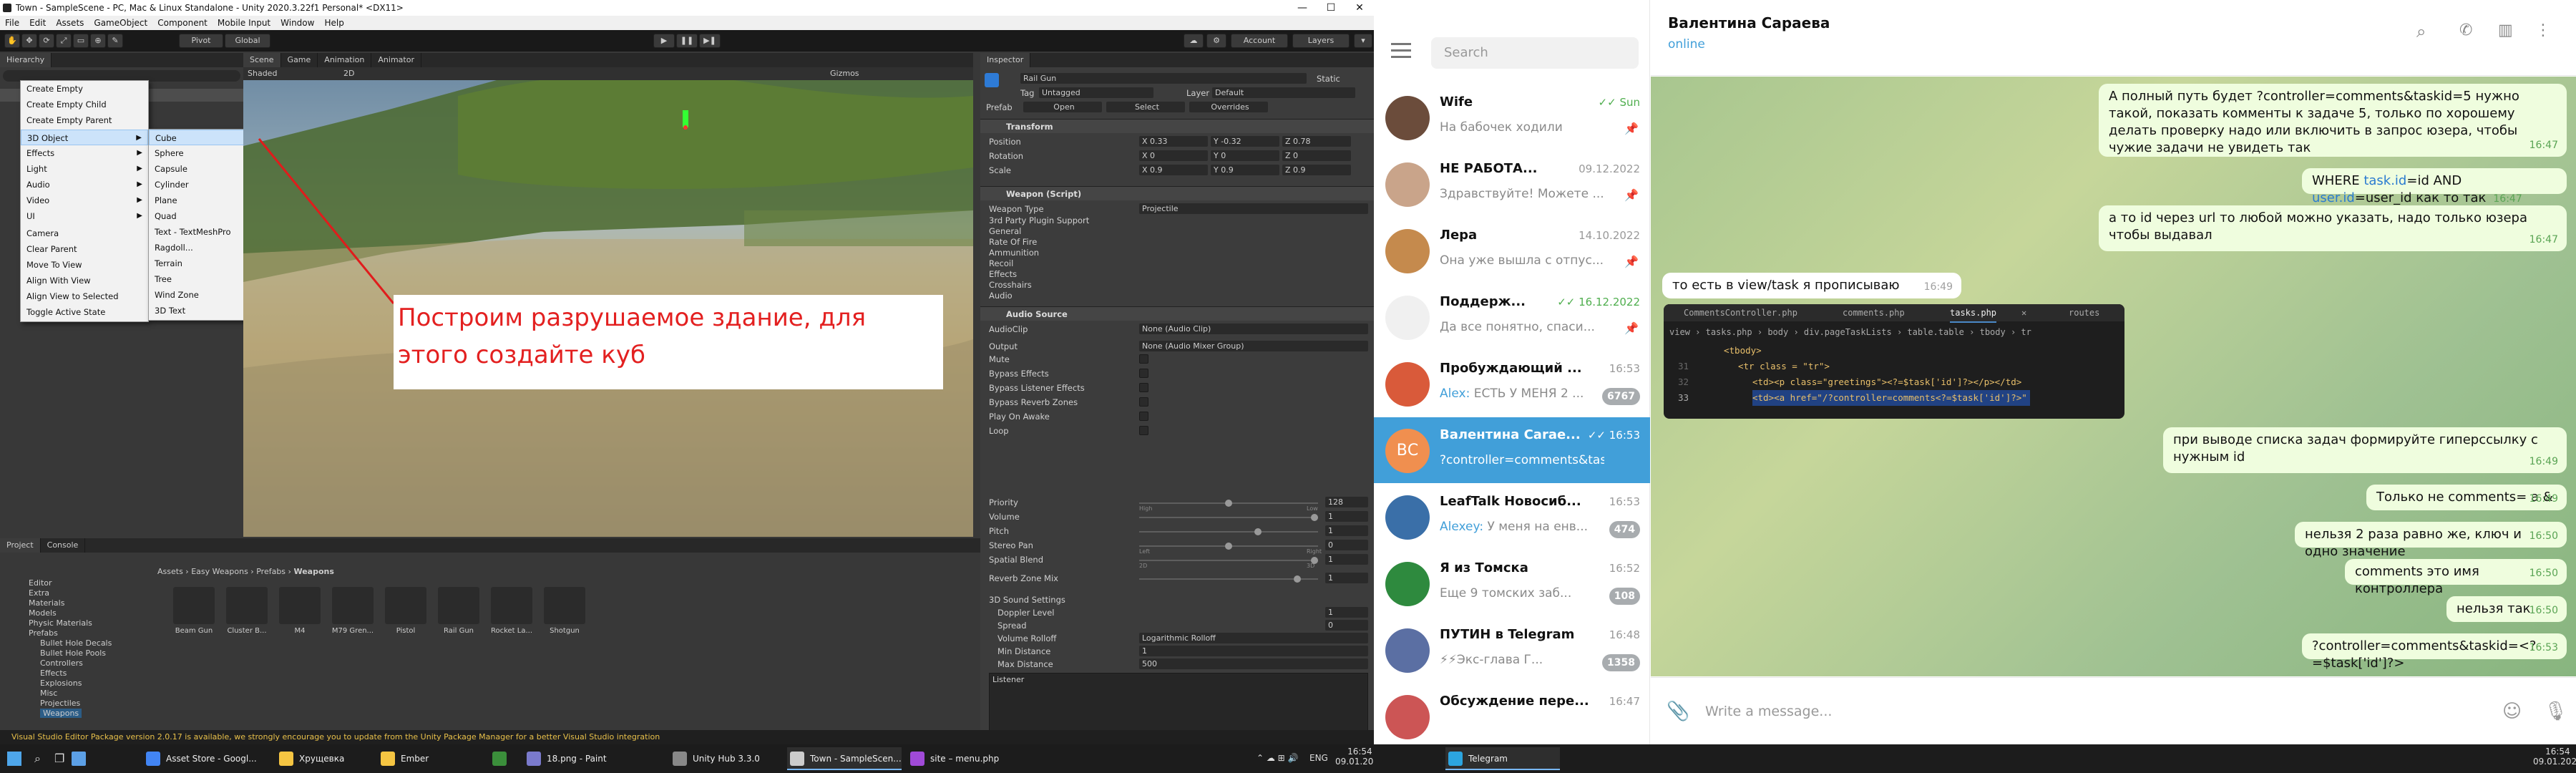  Describe the element at coordinates (198, 232) in the screenshot. I see `submenu-item-text-tmp: Text - TextMeshPro` at that location.